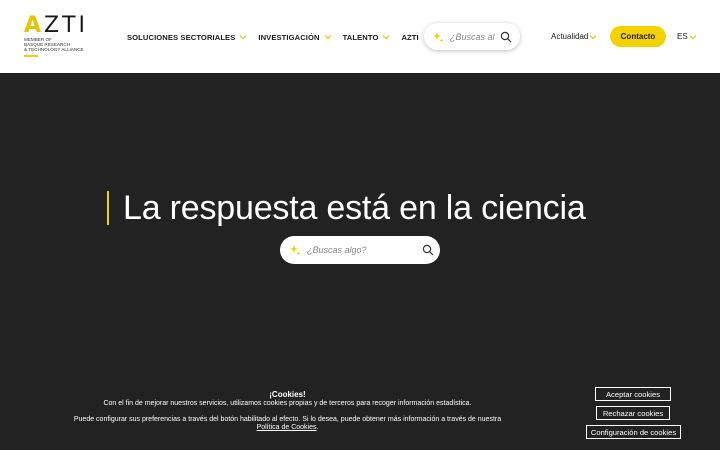 The image size is (720, 450). Describe the element at coordinates (56, 25) in the screenshot. I see `logo-wordmark: AZTI` at that location.